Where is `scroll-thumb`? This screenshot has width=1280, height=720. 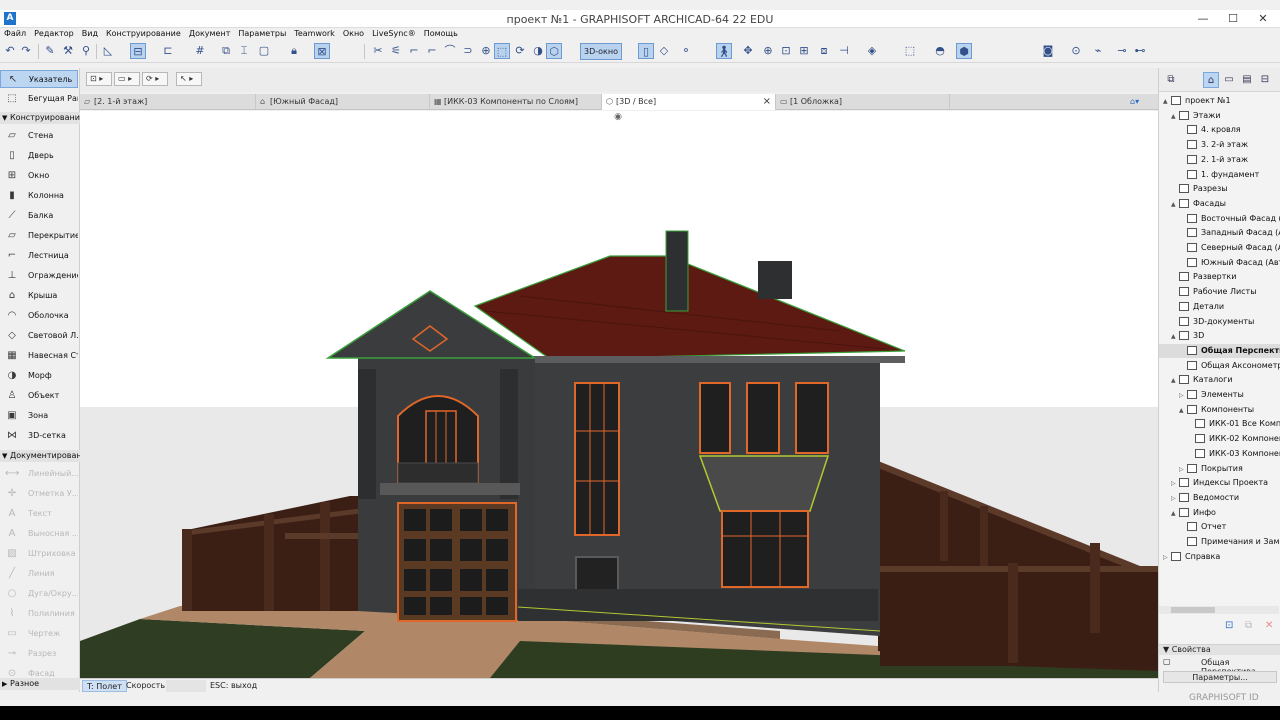 scroll-thumb is located at coordinates (1193, 610).